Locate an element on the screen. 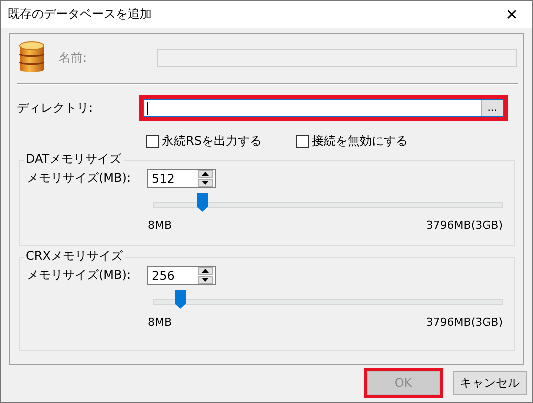  spin-box: 256 is located at coordinates (181, 275).